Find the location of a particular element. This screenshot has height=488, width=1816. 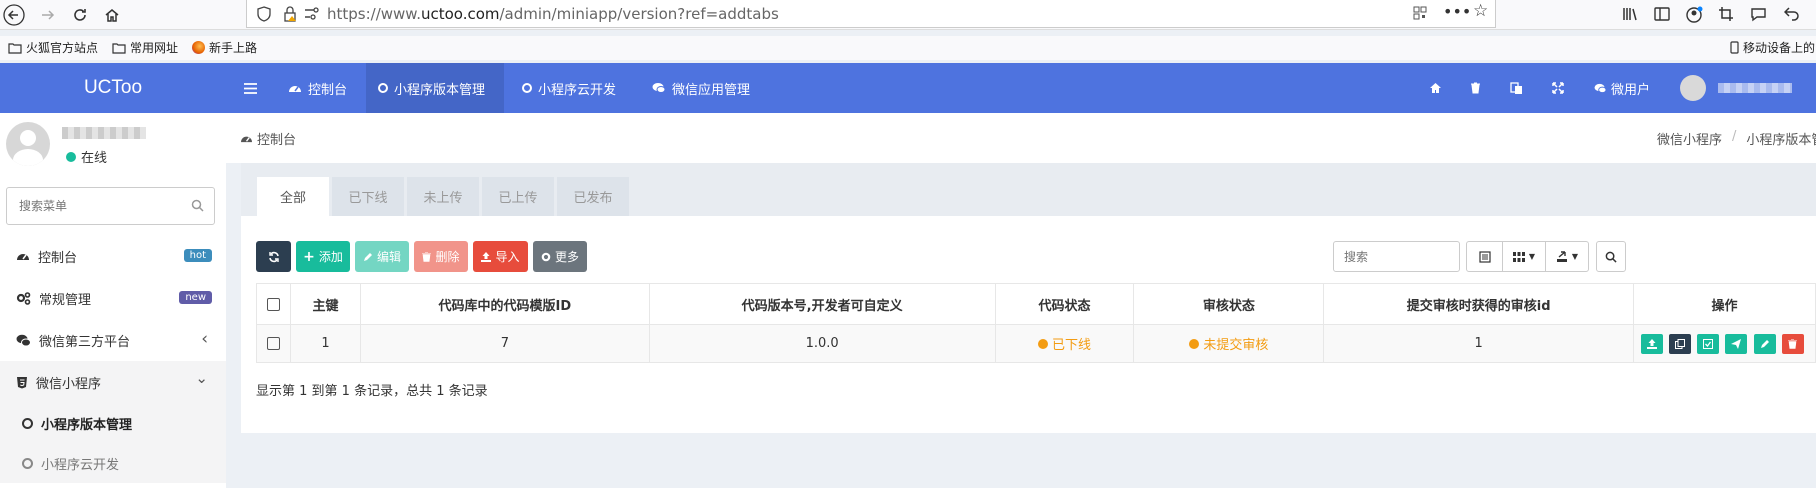

export-button: ▼ is located at coordinates (1567, 256).